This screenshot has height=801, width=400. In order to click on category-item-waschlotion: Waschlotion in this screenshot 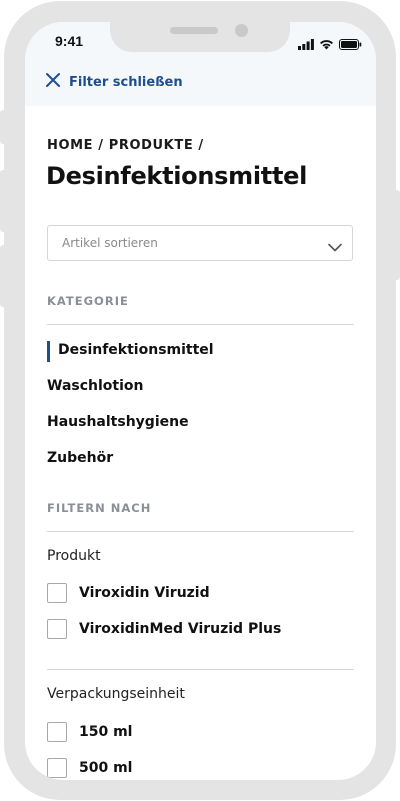, I will do `click(95, 386)`.